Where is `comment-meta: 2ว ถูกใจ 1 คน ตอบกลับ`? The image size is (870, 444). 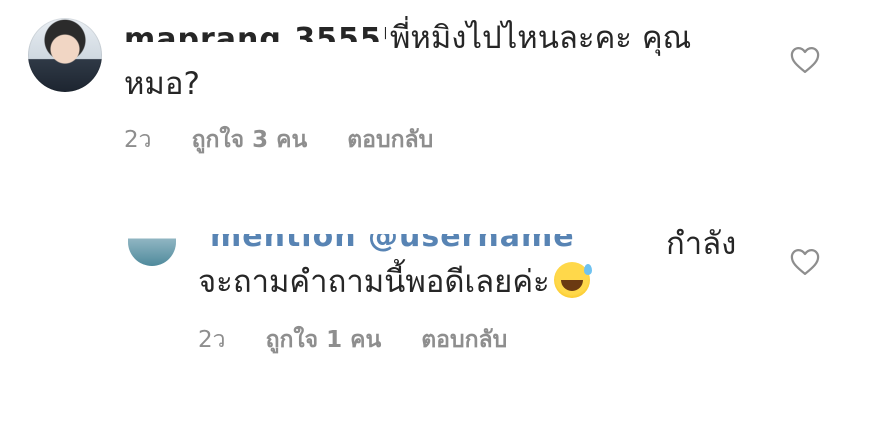 comment-meta: 2ว ถูกใจ 1 คน ตอบกลับ is located at coordinates (352, 340).